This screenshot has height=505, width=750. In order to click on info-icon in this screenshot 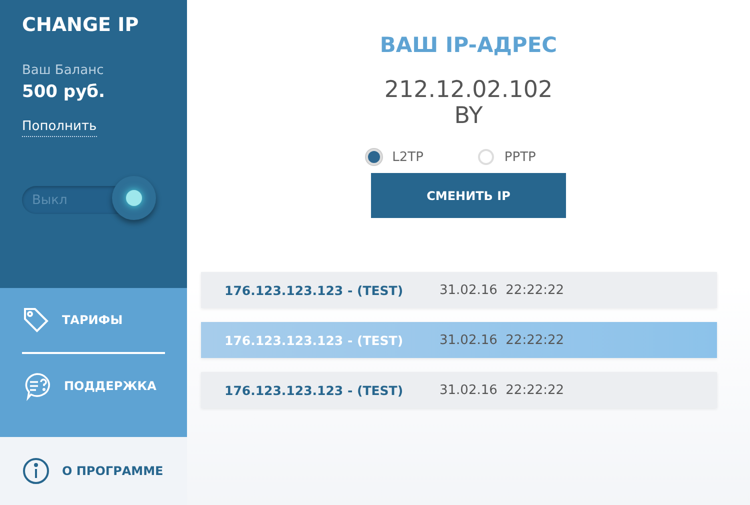, I will do `click(36, 471)`.